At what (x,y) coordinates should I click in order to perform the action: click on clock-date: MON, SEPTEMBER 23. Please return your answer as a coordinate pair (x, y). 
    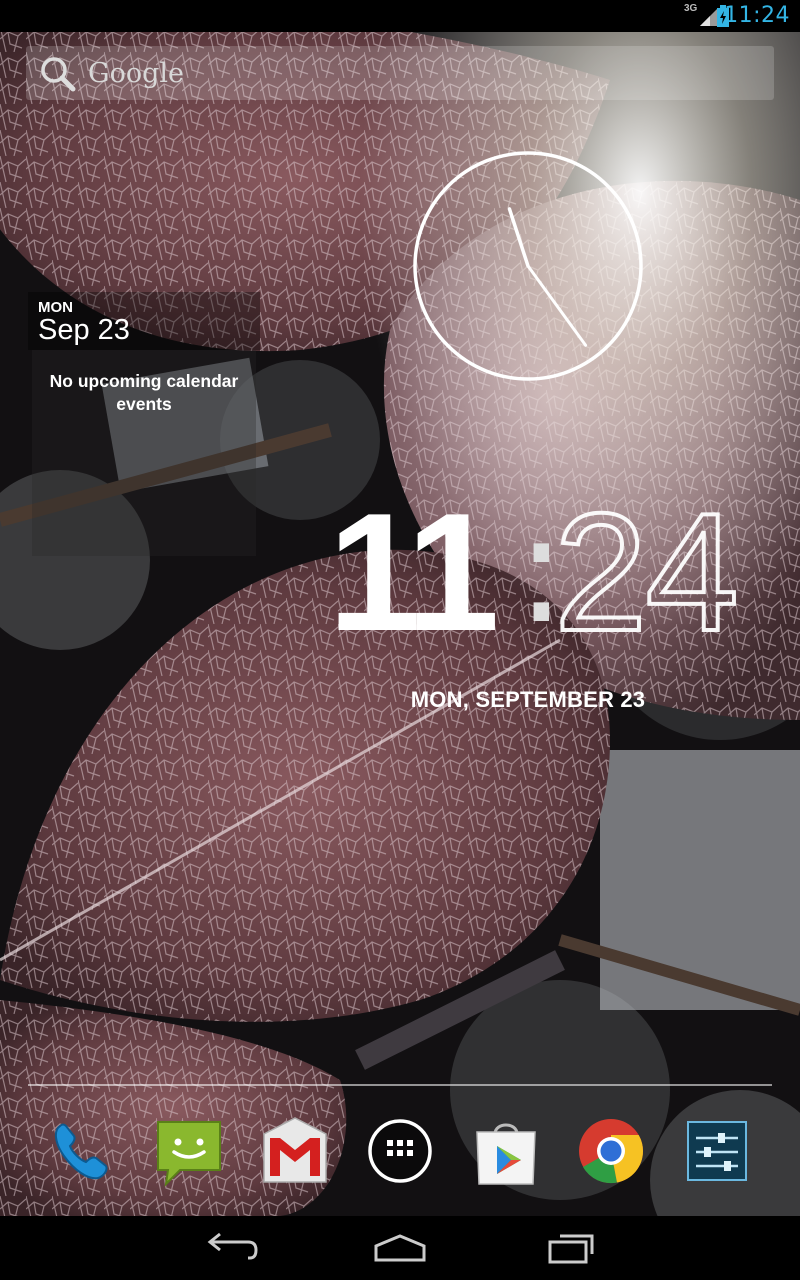
    Looking at the image, I should click on (528, 699).